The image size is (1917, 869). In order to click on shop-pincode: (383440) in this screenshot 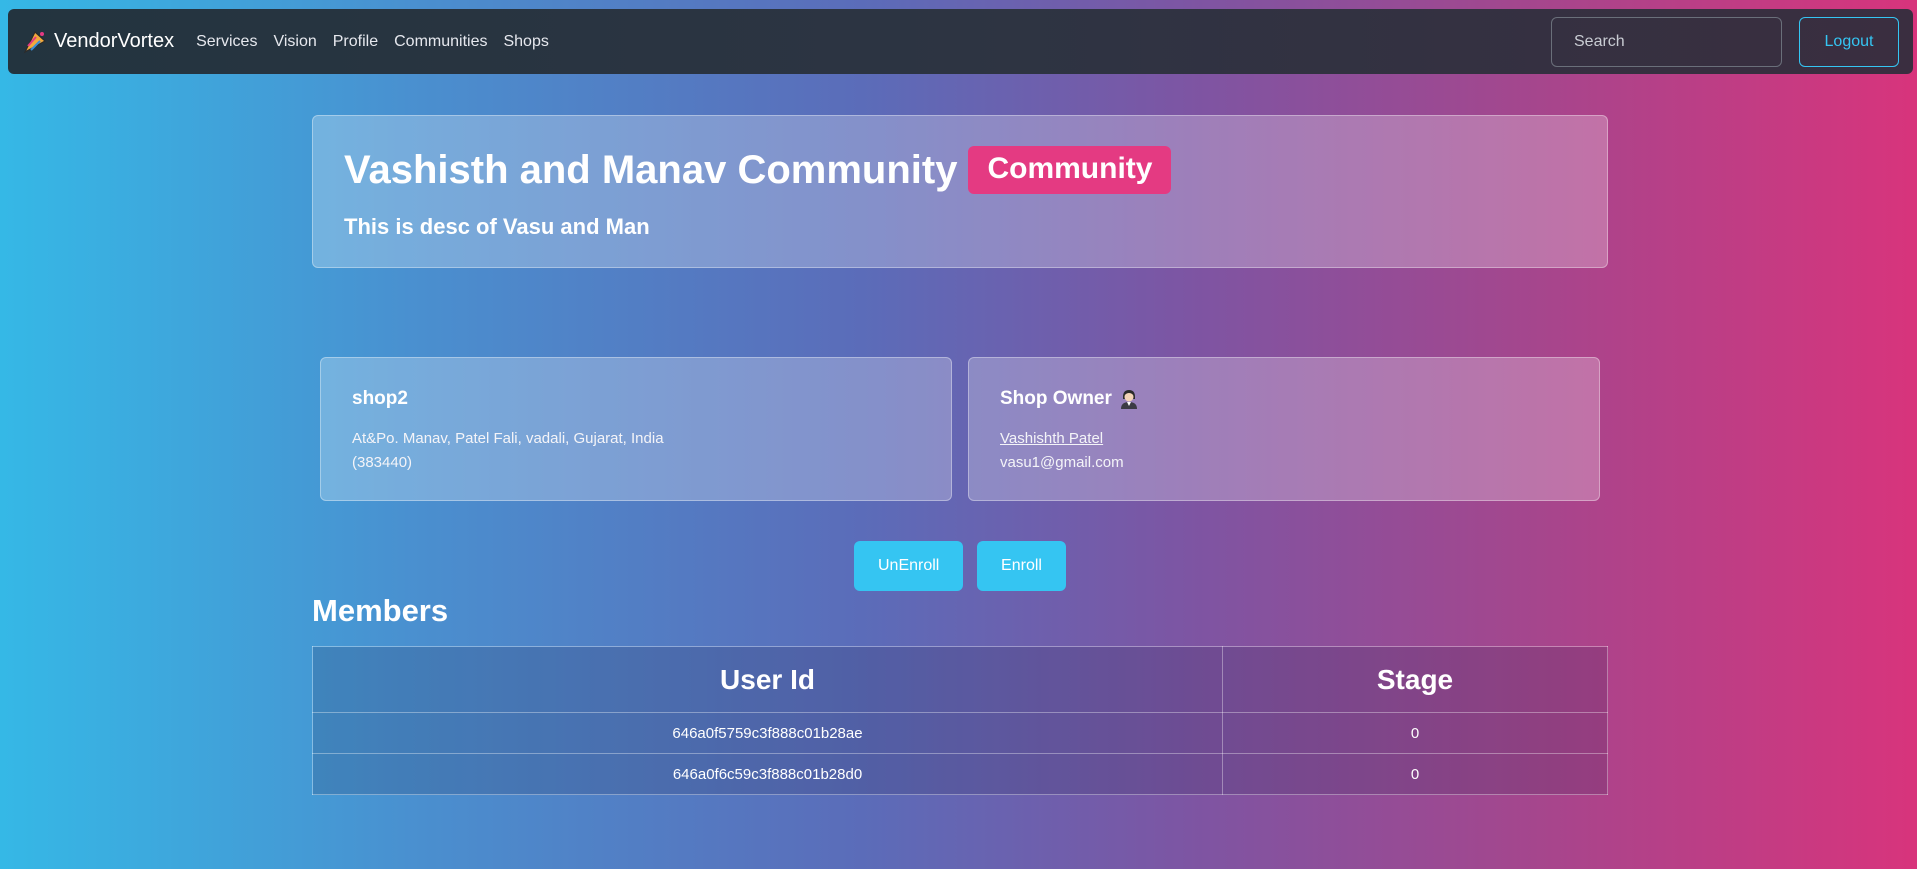, I will do `click(382, 462)`.